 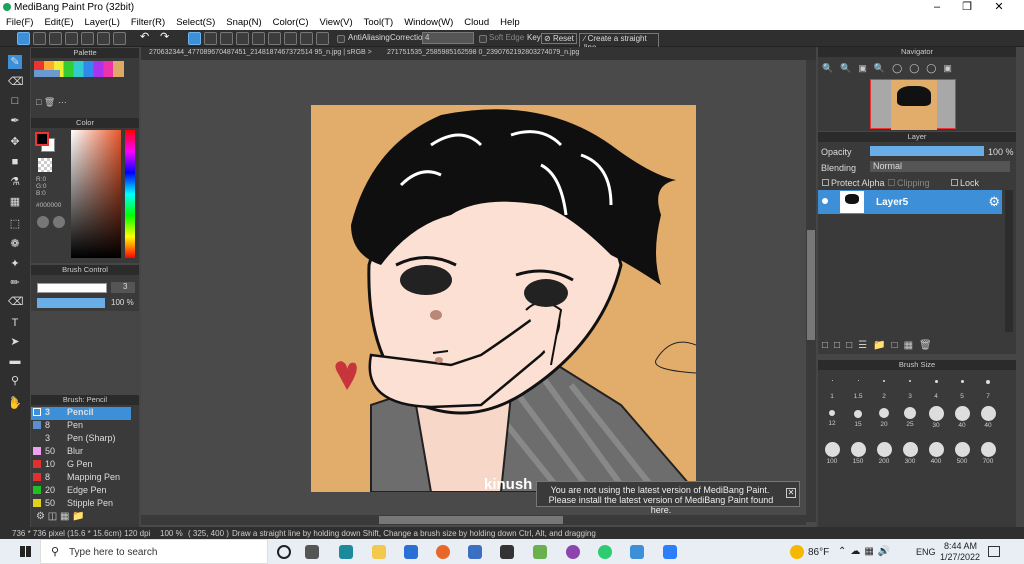 What do you see at coordinates (967, 7) in the screenshot?
I see `maximize-button: ❐` at bounding box center [967, 7].